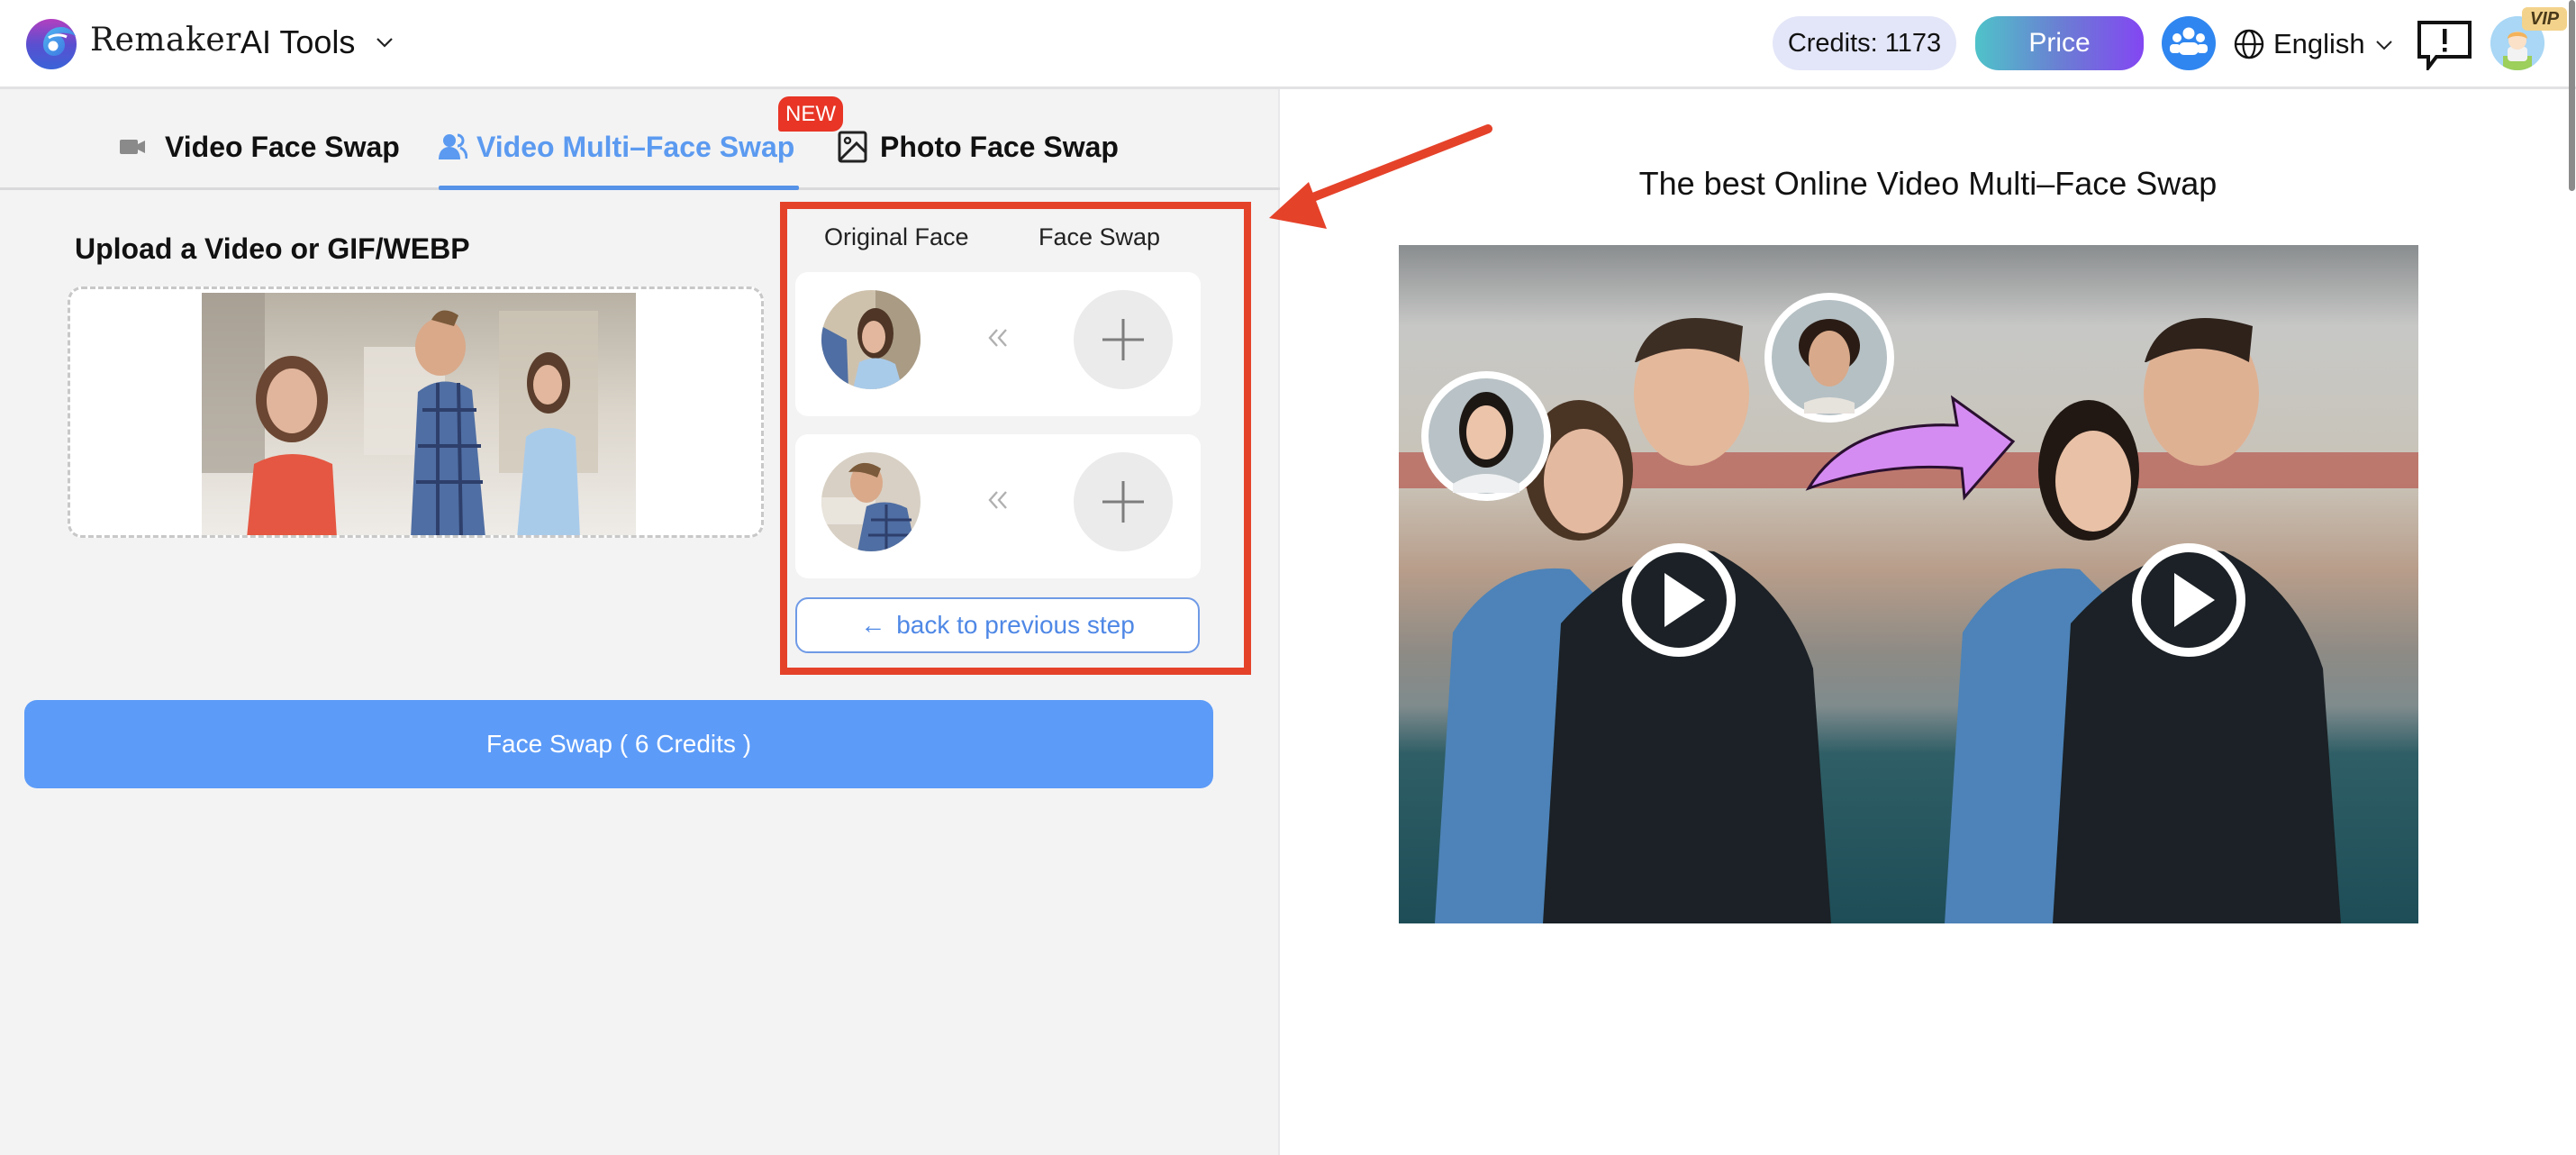 This screenshot has height=1155, width=2576. Describe the element at coordinates (896, 237) in the screenshot. I see `original-face-header: Original Face` at that location.